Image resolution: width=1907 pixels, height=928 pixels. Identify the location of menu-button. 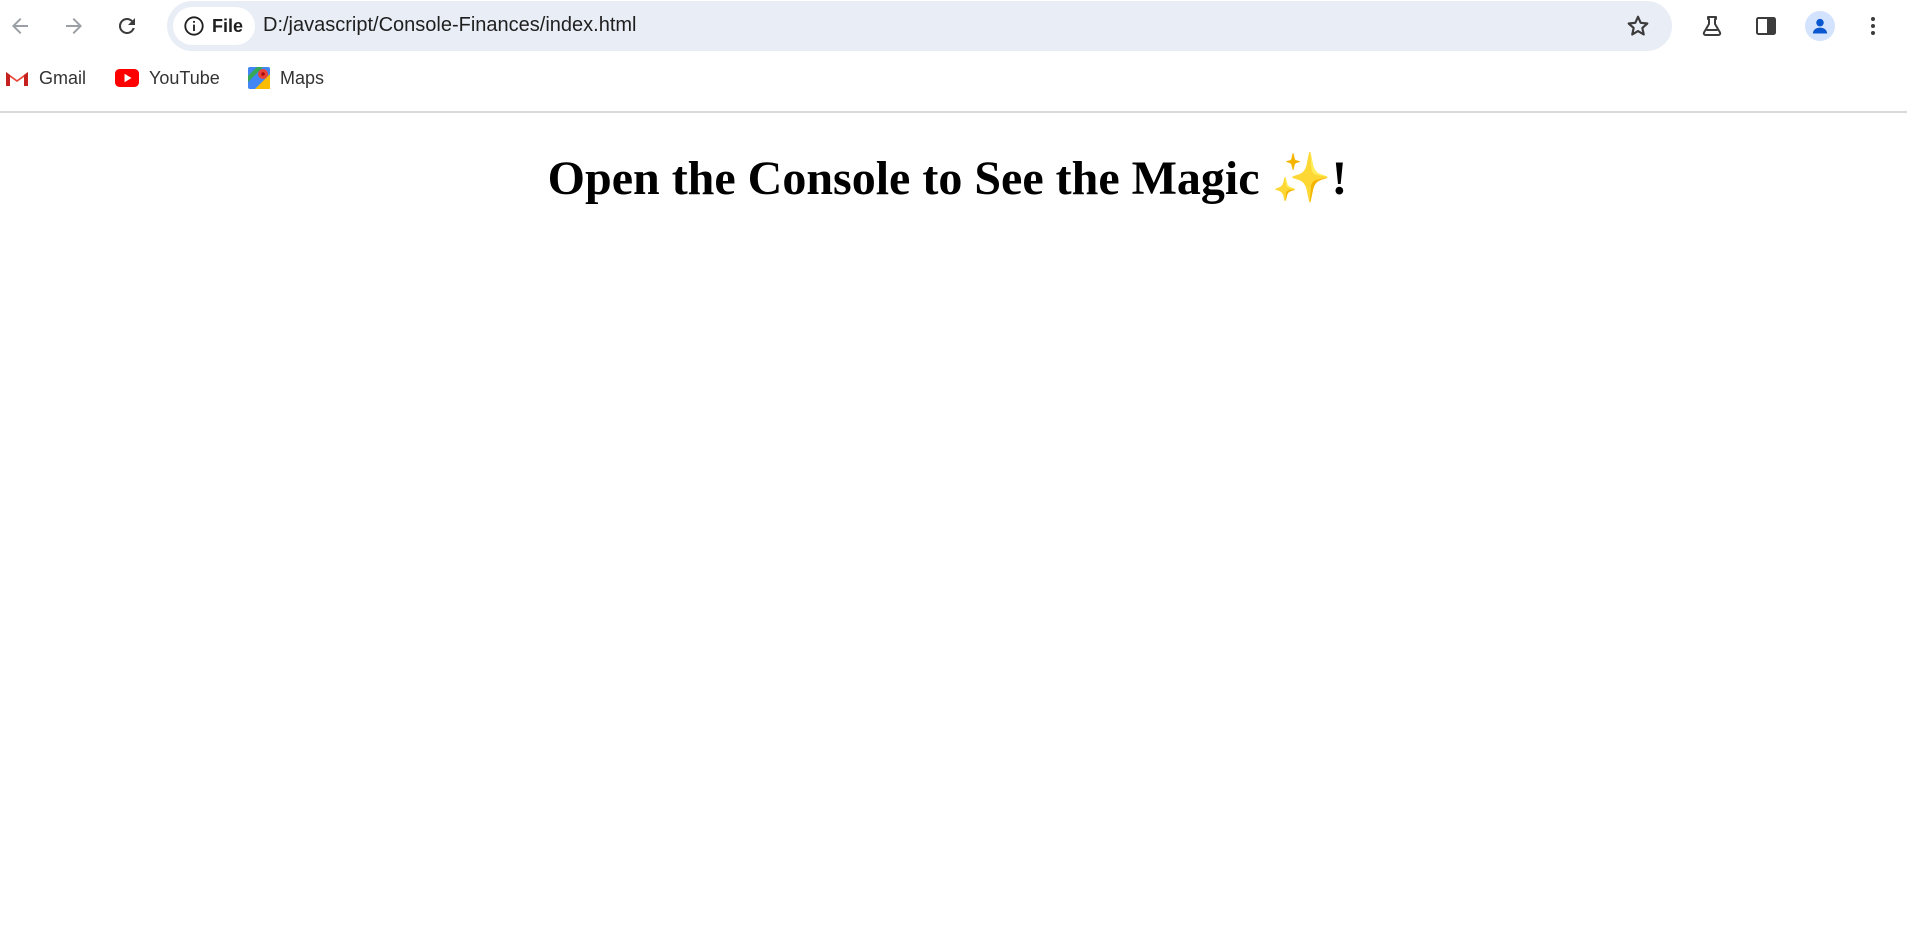
(1873, 26).